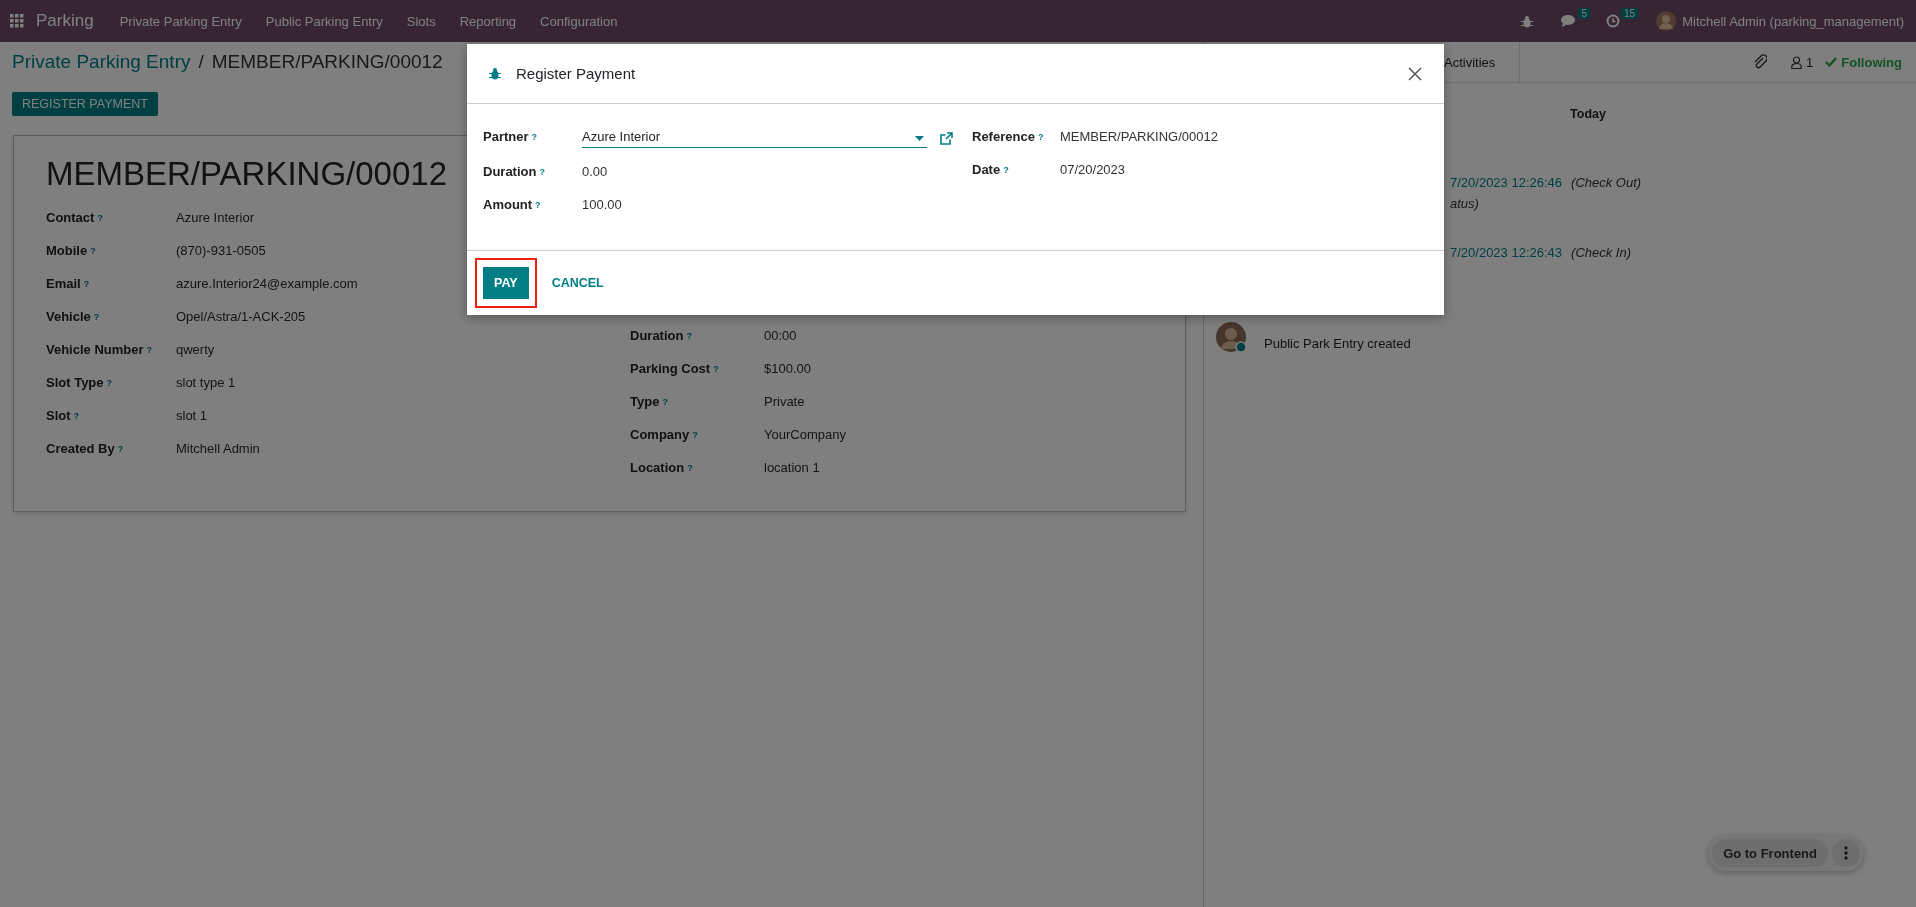 Image resolution: width=1916 pixels, height=907 pixels. I want to click on message-text: Public Park Entry created, so click(1337, 343).